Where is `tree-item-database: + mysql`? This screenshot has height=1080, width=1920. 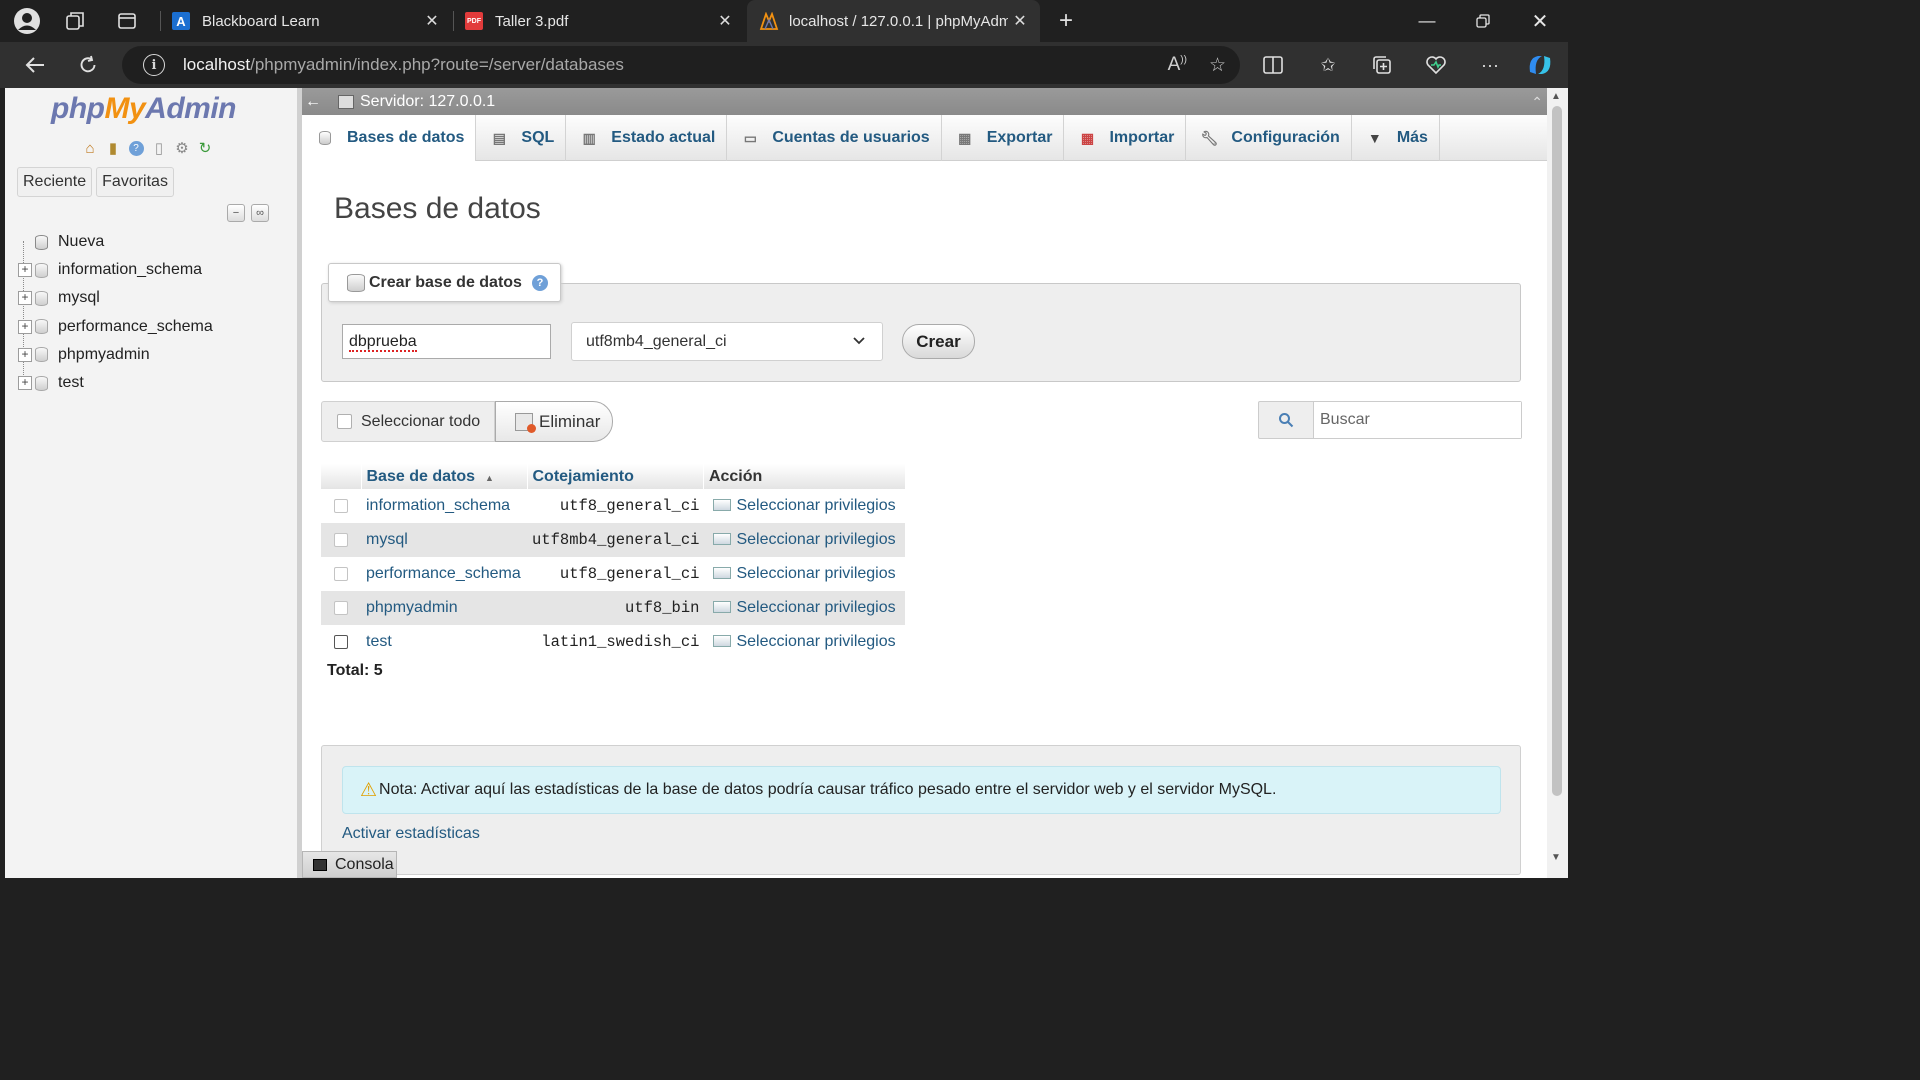
tree-item-database: + mysql is located at coordinates (114, 298).